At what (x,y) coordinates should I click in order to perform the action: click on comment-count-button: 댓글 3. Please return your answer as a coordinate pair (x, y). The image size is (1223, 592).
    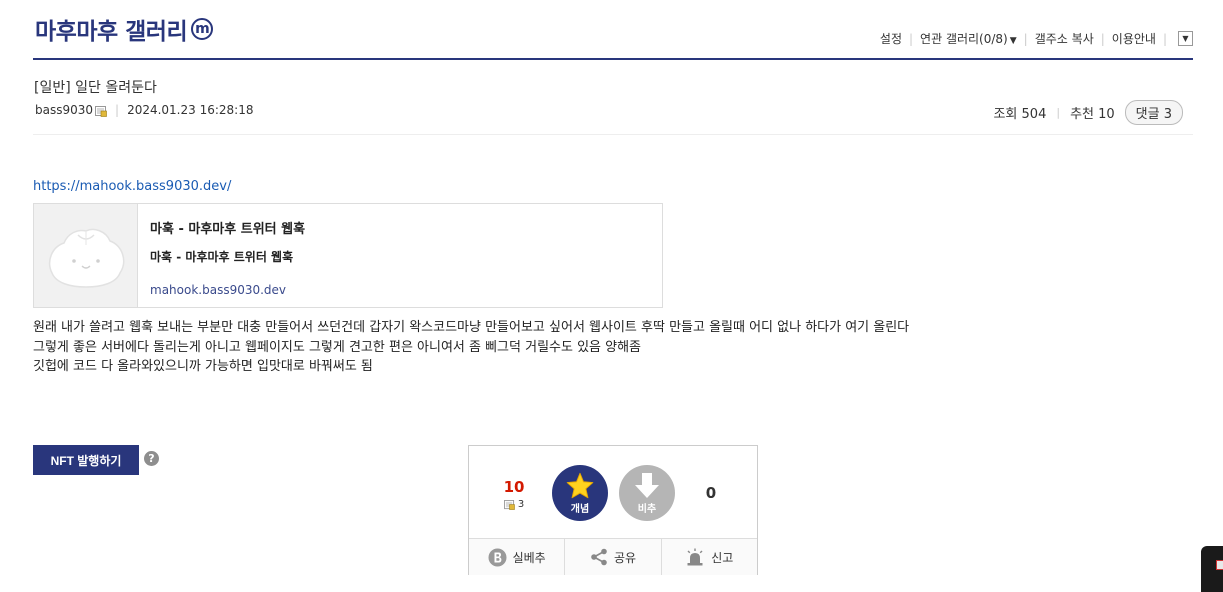
    Looking at the image, I should click on (1153, 112).